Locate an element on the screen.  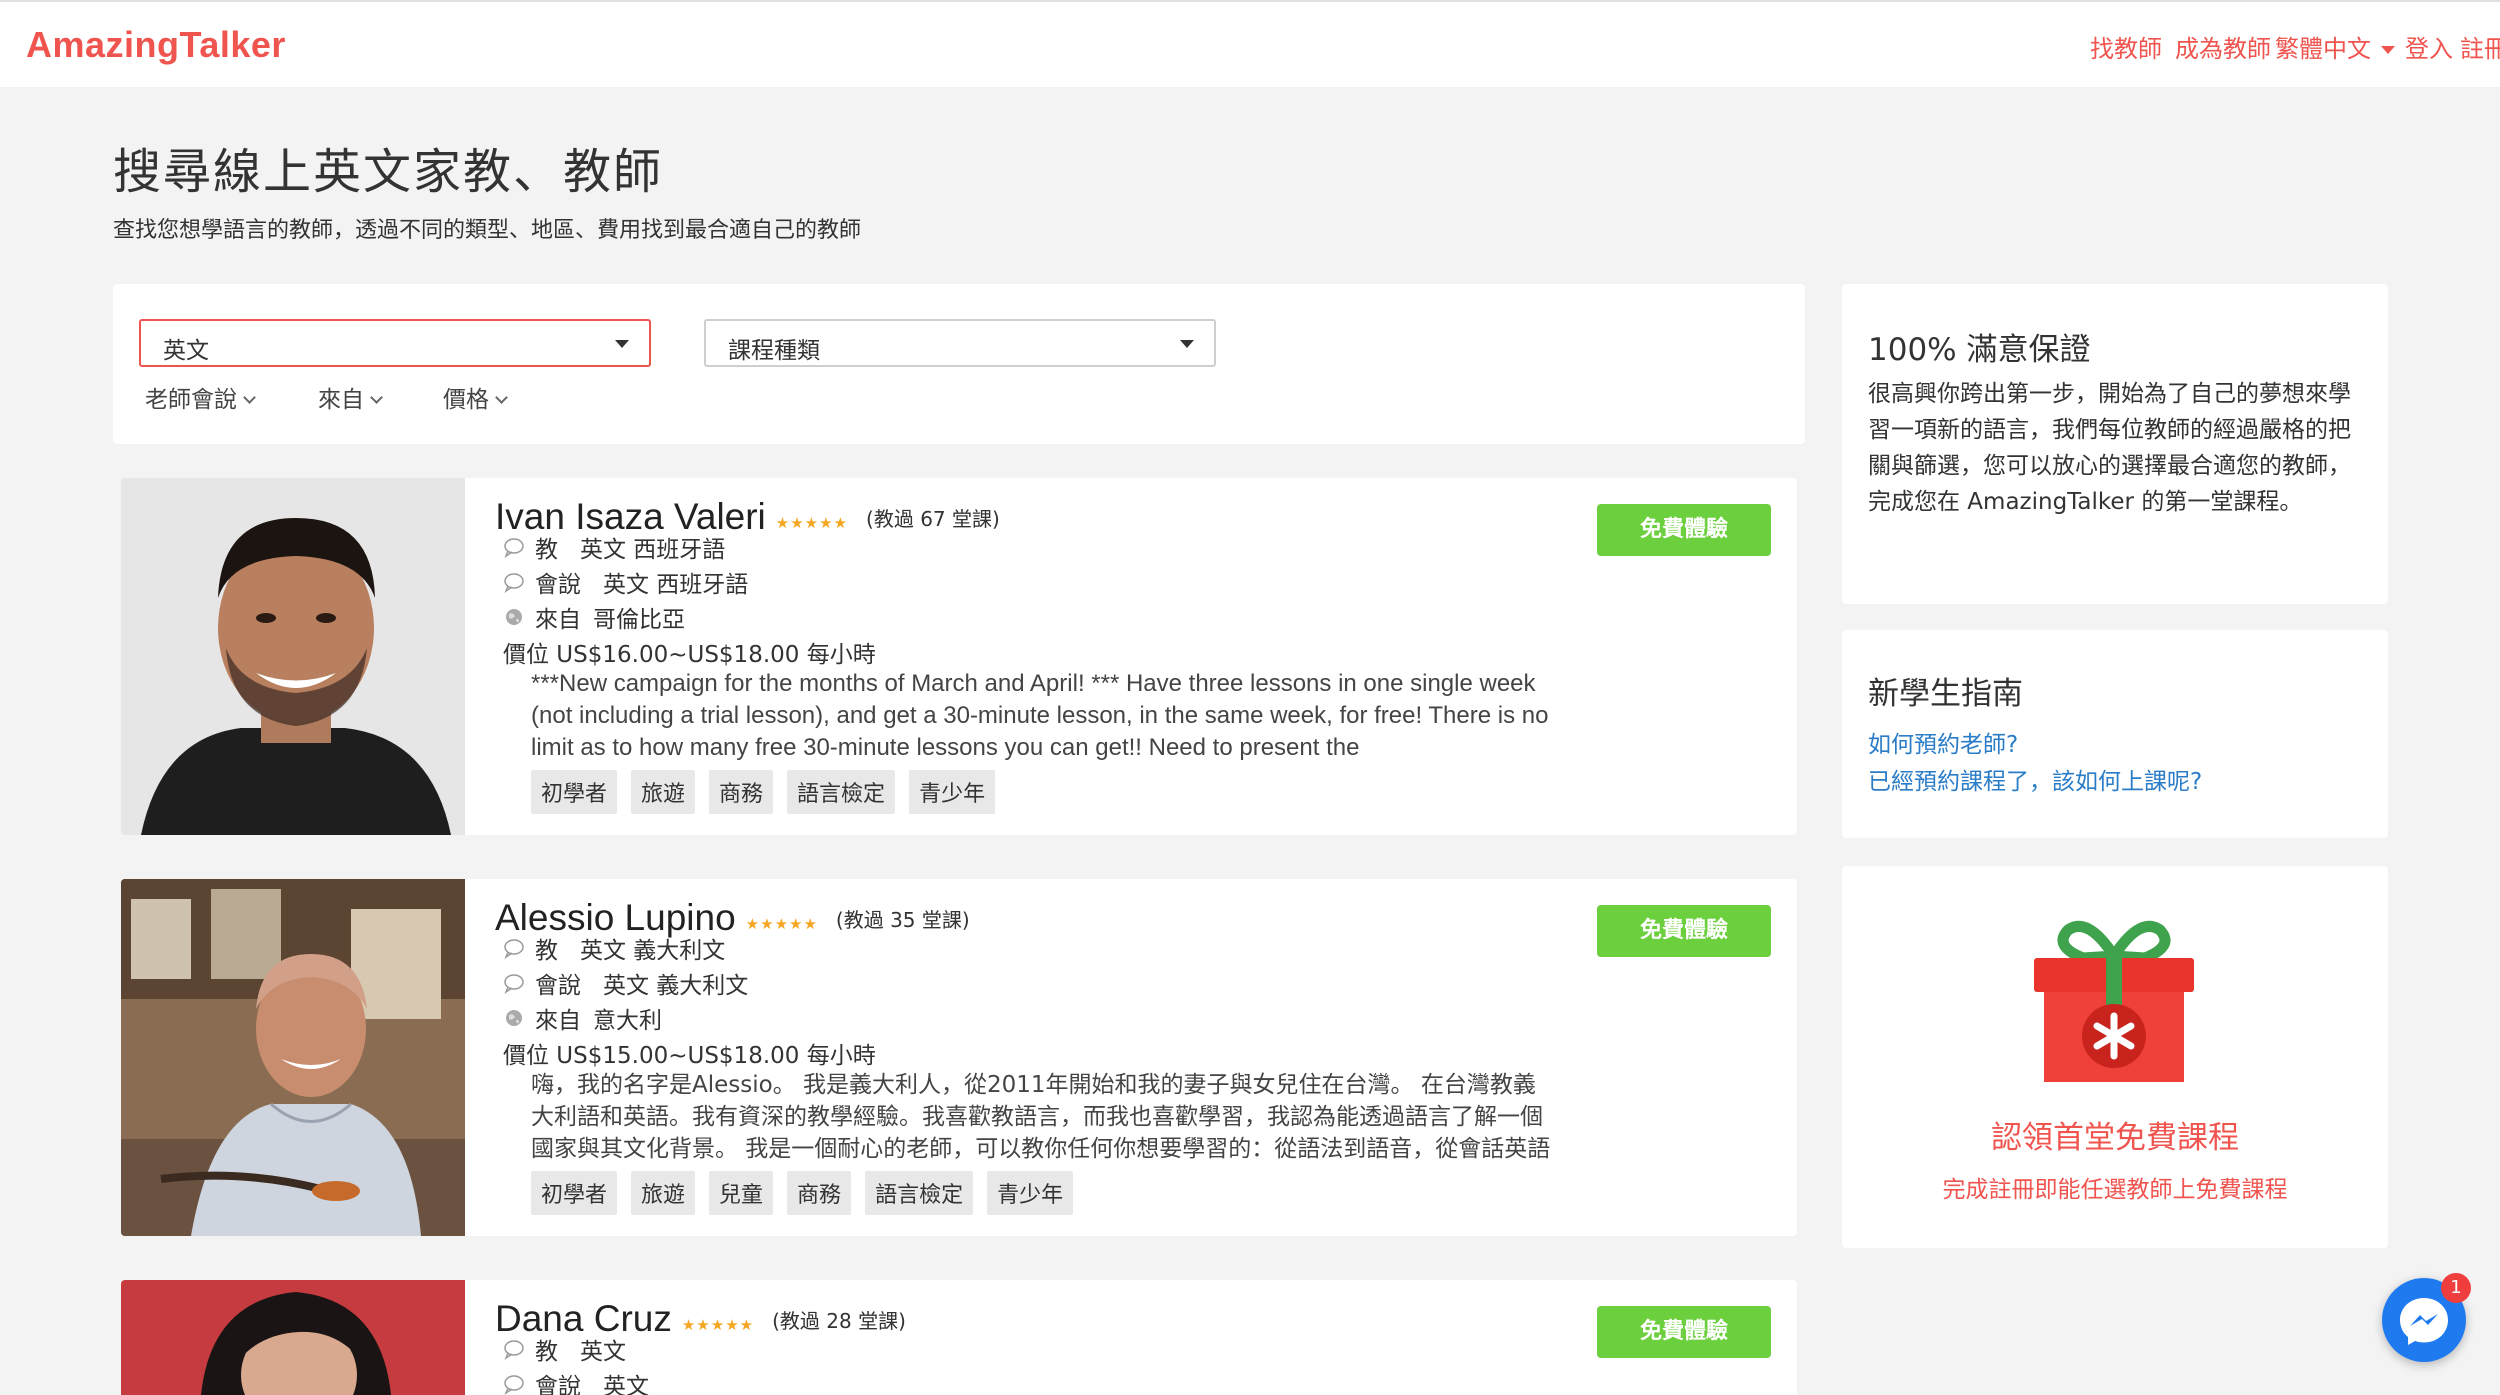
from-value: 意大利 is located at coordinates (627, 1021).